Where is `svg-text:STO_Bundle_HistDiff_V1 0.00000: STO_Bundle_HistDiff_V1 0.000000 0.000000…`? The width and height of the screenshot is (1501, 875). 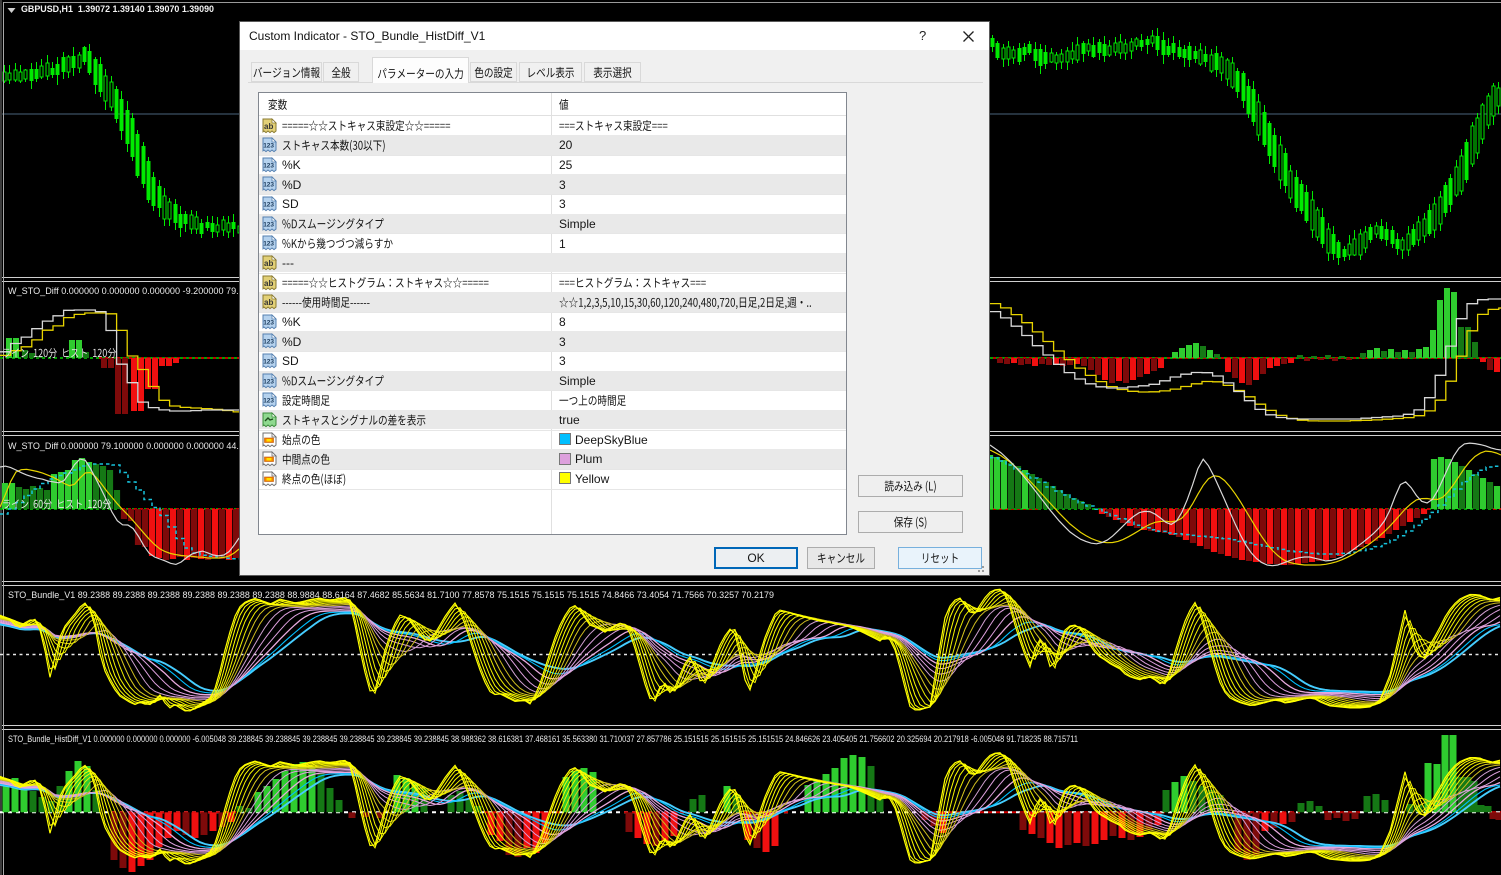 svg-text:STO_Bundle_HistDiff_V1 0.00000: STO_Bundle_HistDiff_V1 0.000000 0.000000… is located at coordinates (543, 739).